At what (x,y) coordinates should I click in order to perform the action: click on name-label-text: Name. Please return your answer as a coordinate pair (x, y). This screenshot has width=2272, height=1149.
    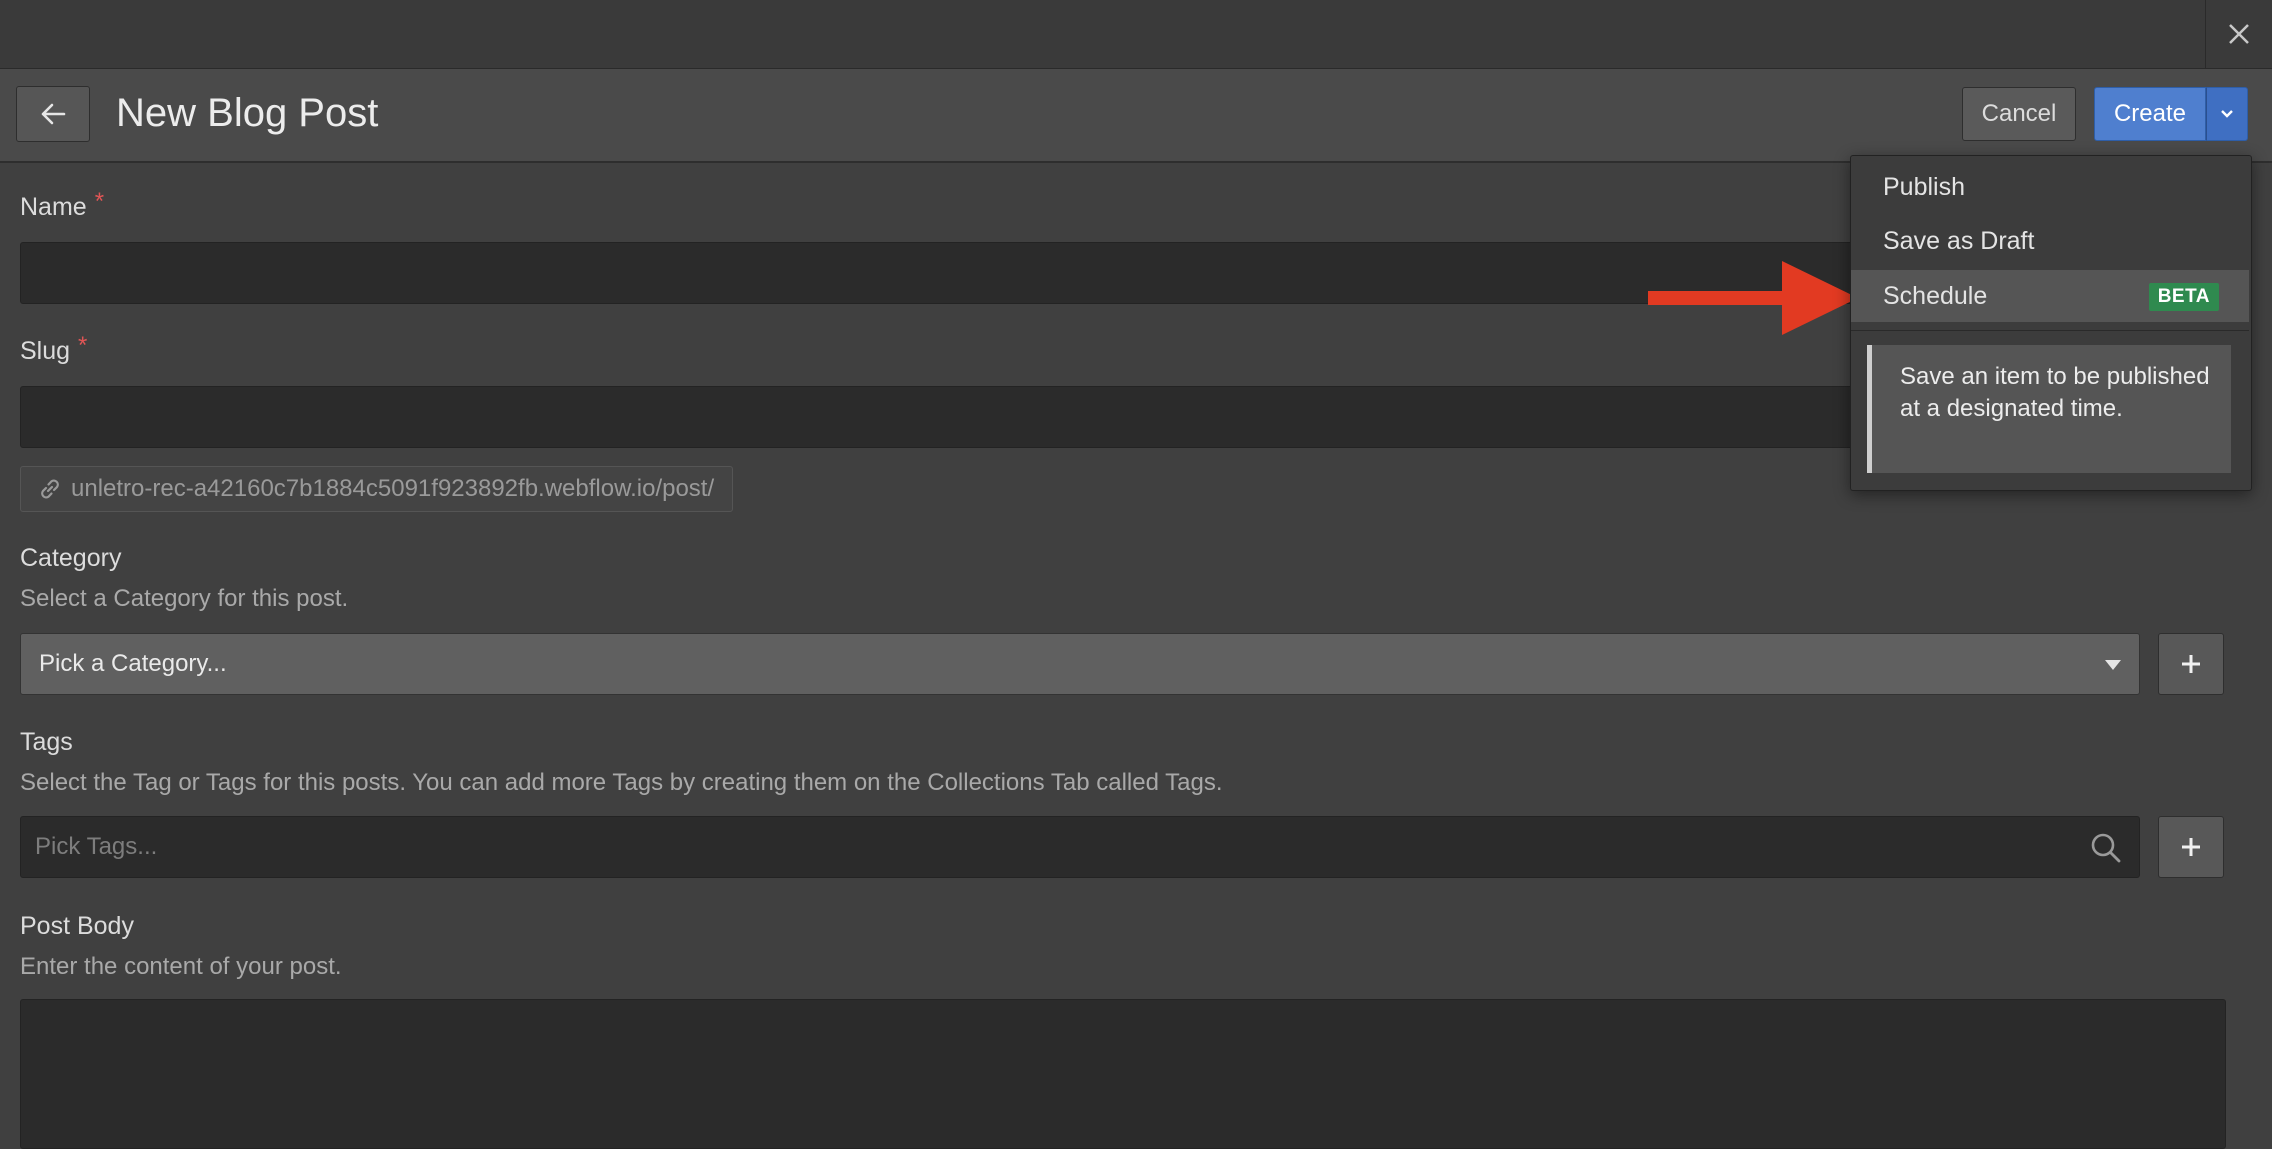
    Looking at the image, I should click on (53, 207).